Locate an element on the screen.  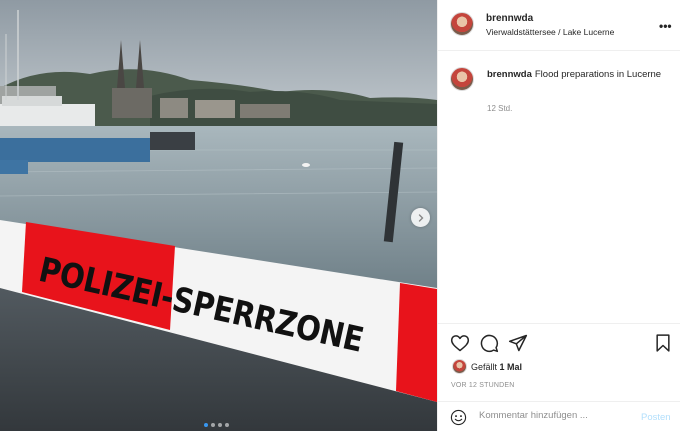
smiley-icon is located at coordinates (458, 417).